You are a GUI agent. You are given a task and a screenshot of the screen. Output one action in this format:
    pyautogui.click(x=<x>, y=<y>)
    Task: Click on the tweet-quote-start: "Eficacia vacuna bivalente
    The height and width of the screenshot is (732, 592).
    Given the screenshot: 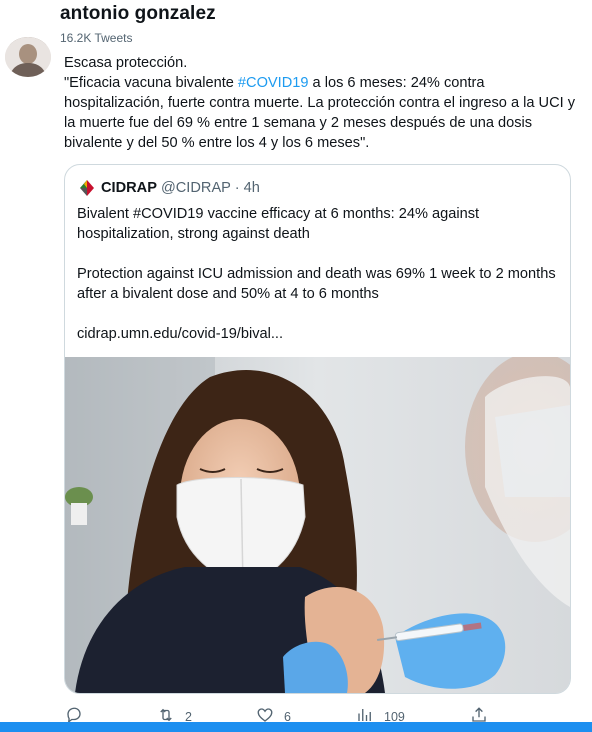 What is the action you would take?
    pyautogui.click(x=151, y=83)
    